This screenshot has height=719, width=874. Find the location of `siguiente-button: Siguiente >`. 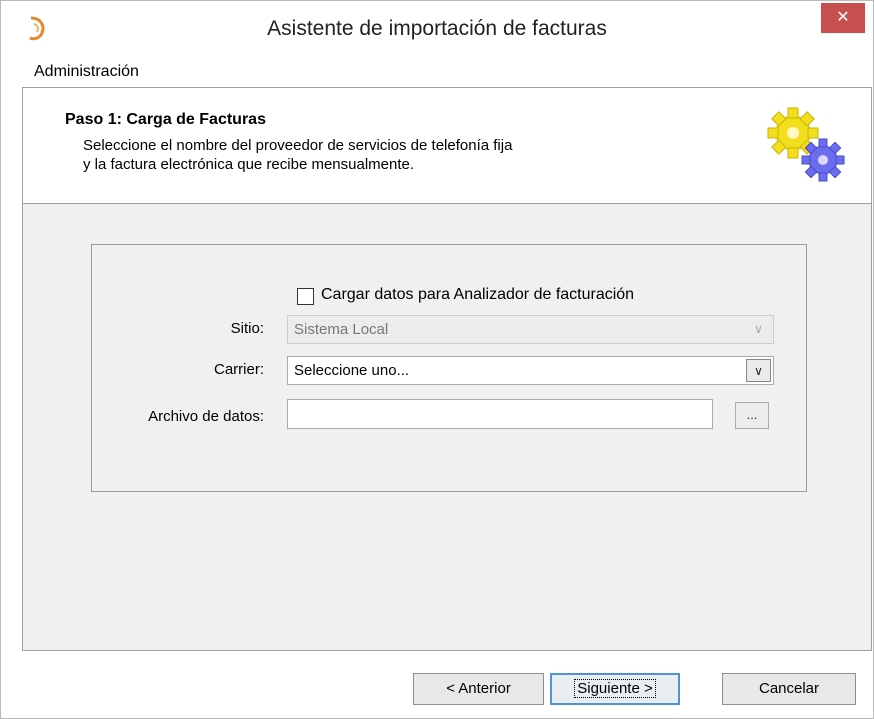

siguiente-button: Siguiente > is located at coordinates (615, 689).